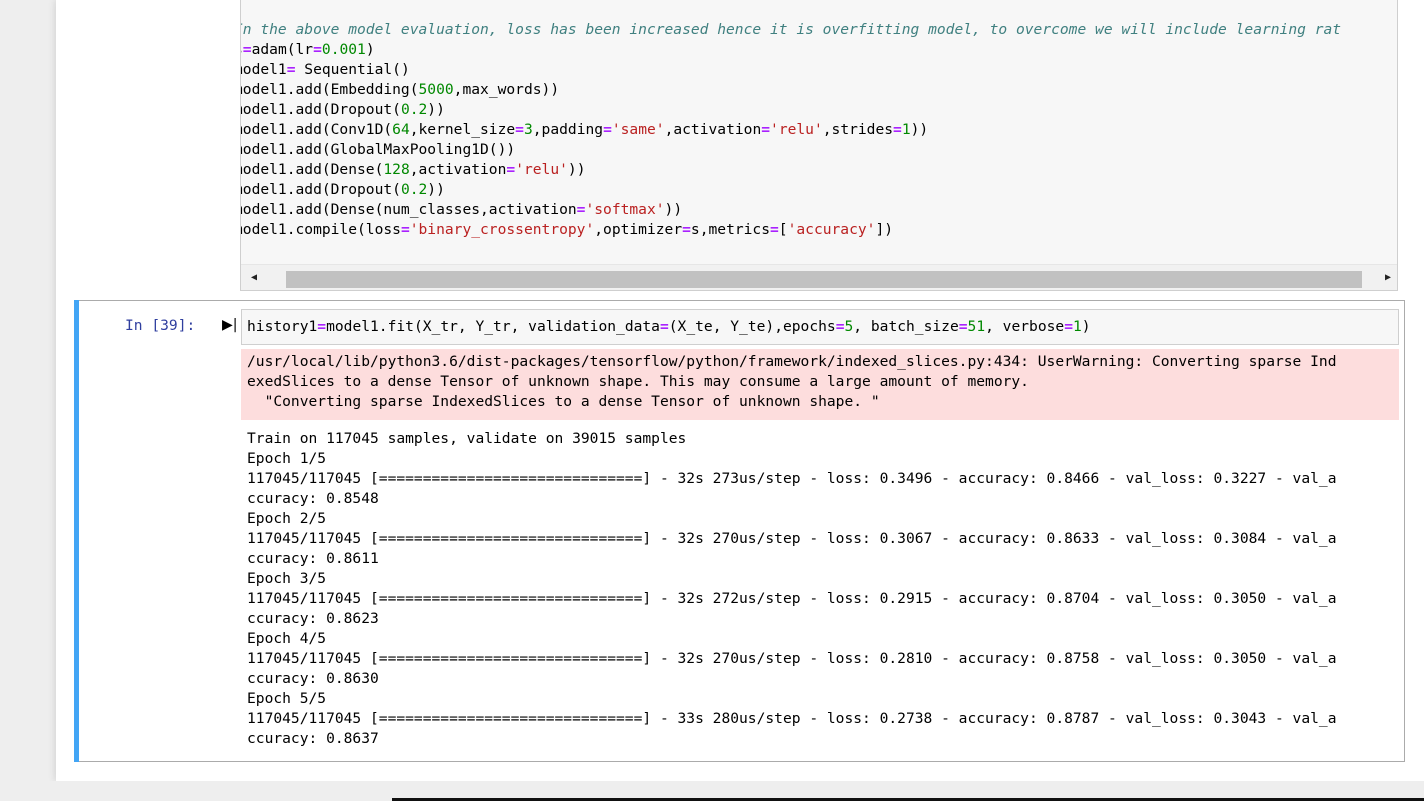 The image size is (1424, 801). What do you see at coordinates (320, 229) in the screenshot?
I see `code-token: model1.compile(loss` at bounding box center [320, 229].